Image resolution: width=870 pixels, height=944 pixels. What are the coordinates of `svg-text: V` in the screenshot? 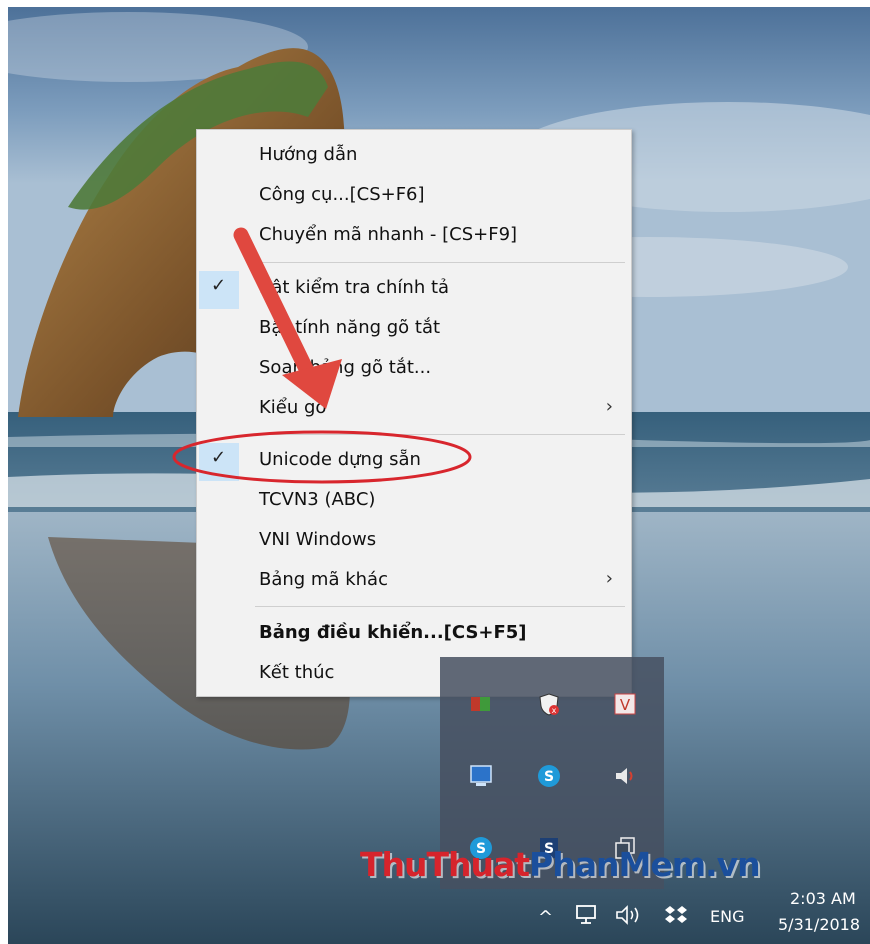 It's located at (625, 705).